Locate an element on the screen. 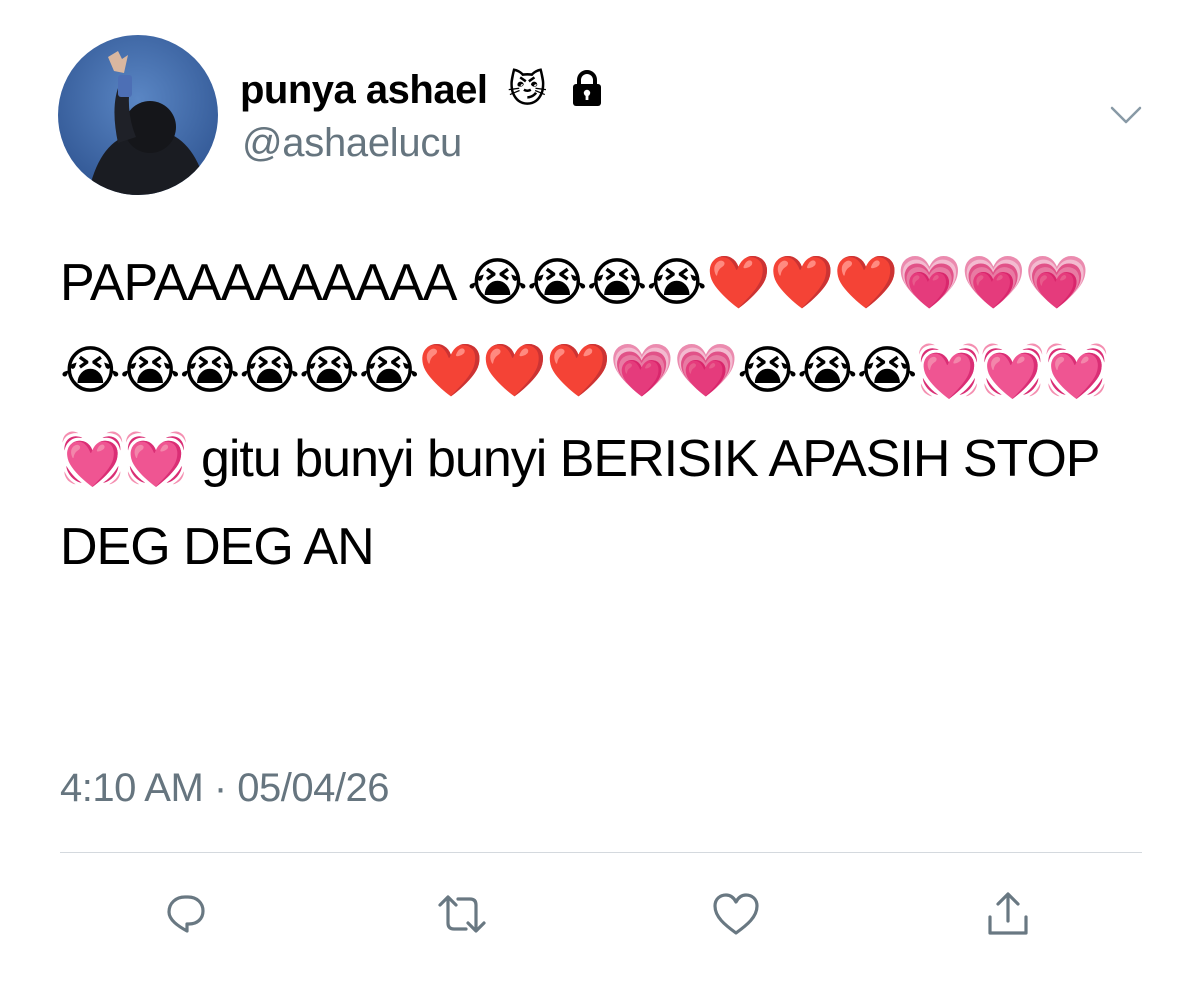 Image resolution: width=1200 pixels, height=981 pixels. retweet-button is located at coordinates (462, 916).